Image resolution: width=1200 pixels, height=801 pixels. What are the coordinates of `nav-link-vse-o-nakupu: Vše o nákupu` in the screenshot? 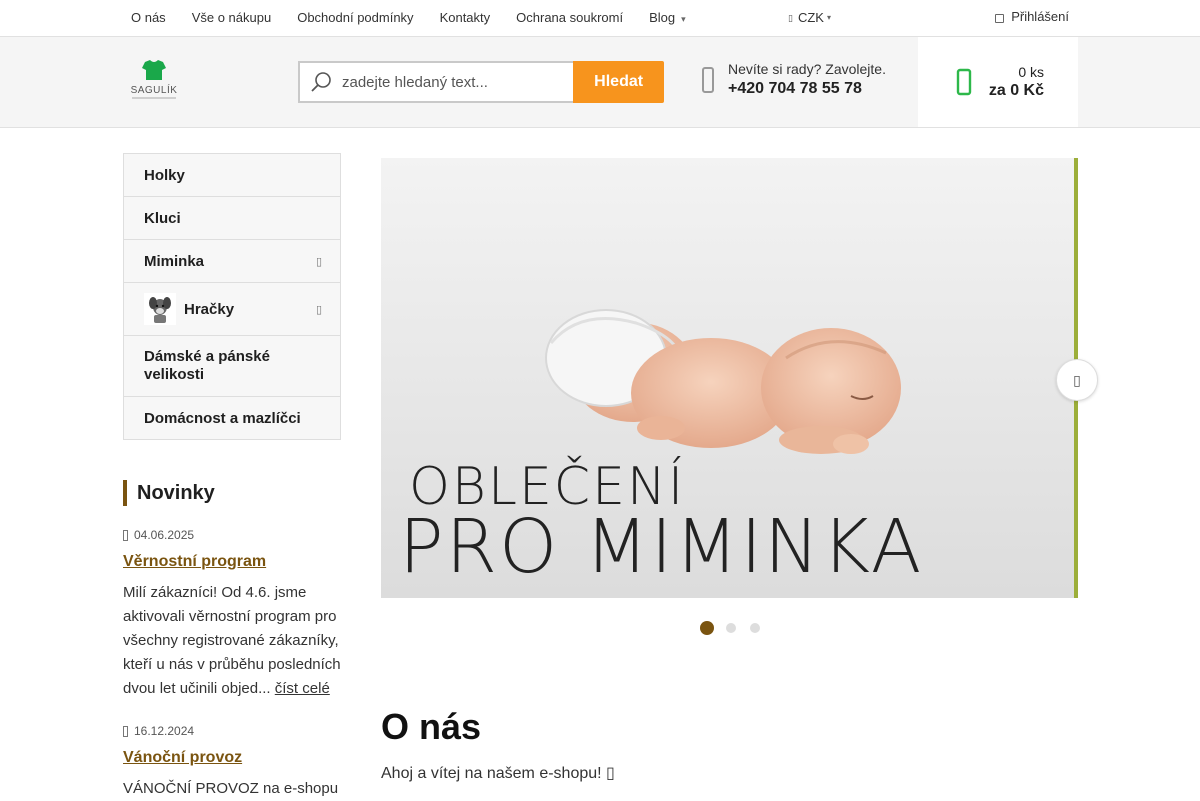 It's located at (232, 18).